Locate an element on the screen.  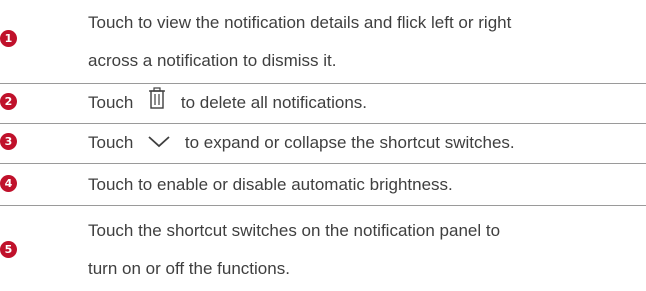
legend-text: Touch to delete all notifications. is located at coordinates (227, 103).